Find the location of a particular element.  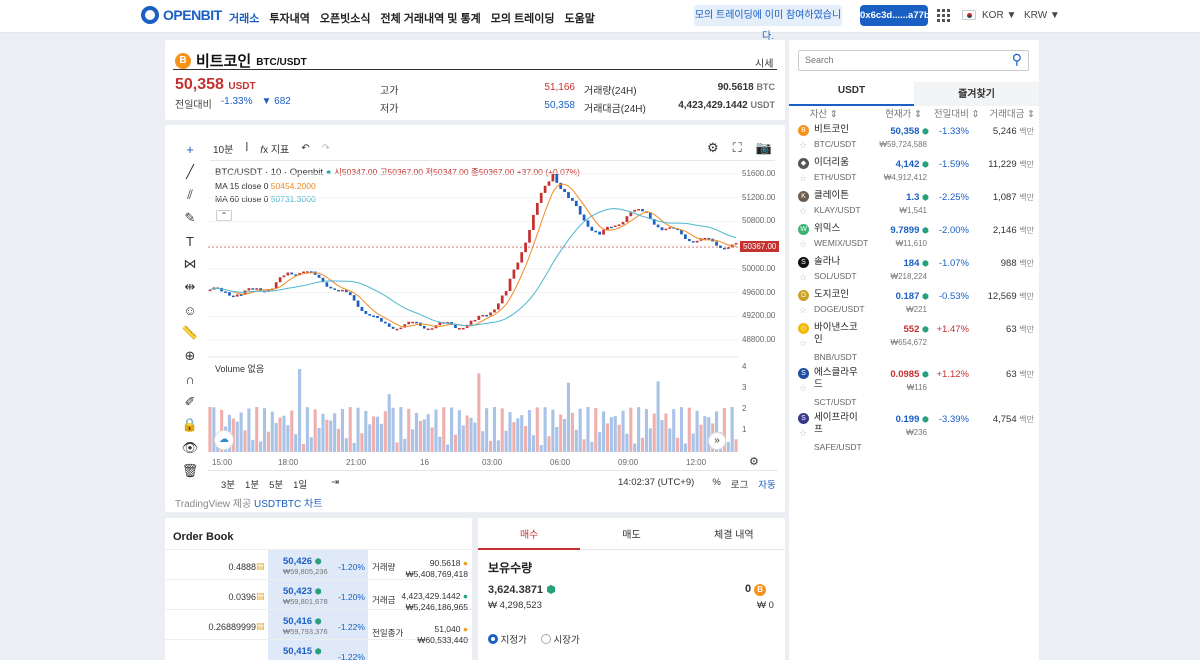

quote-tab: 시세 is located at coordinates (764, 62).